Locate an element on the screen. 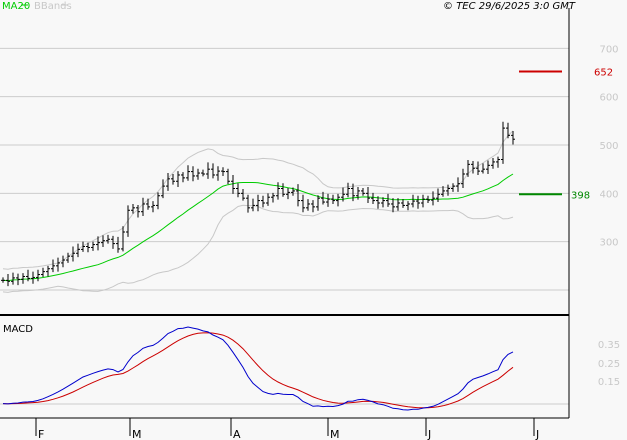 This screenshot has width=627, height=440. level-label: 652 is located at coordinates (603, 73).